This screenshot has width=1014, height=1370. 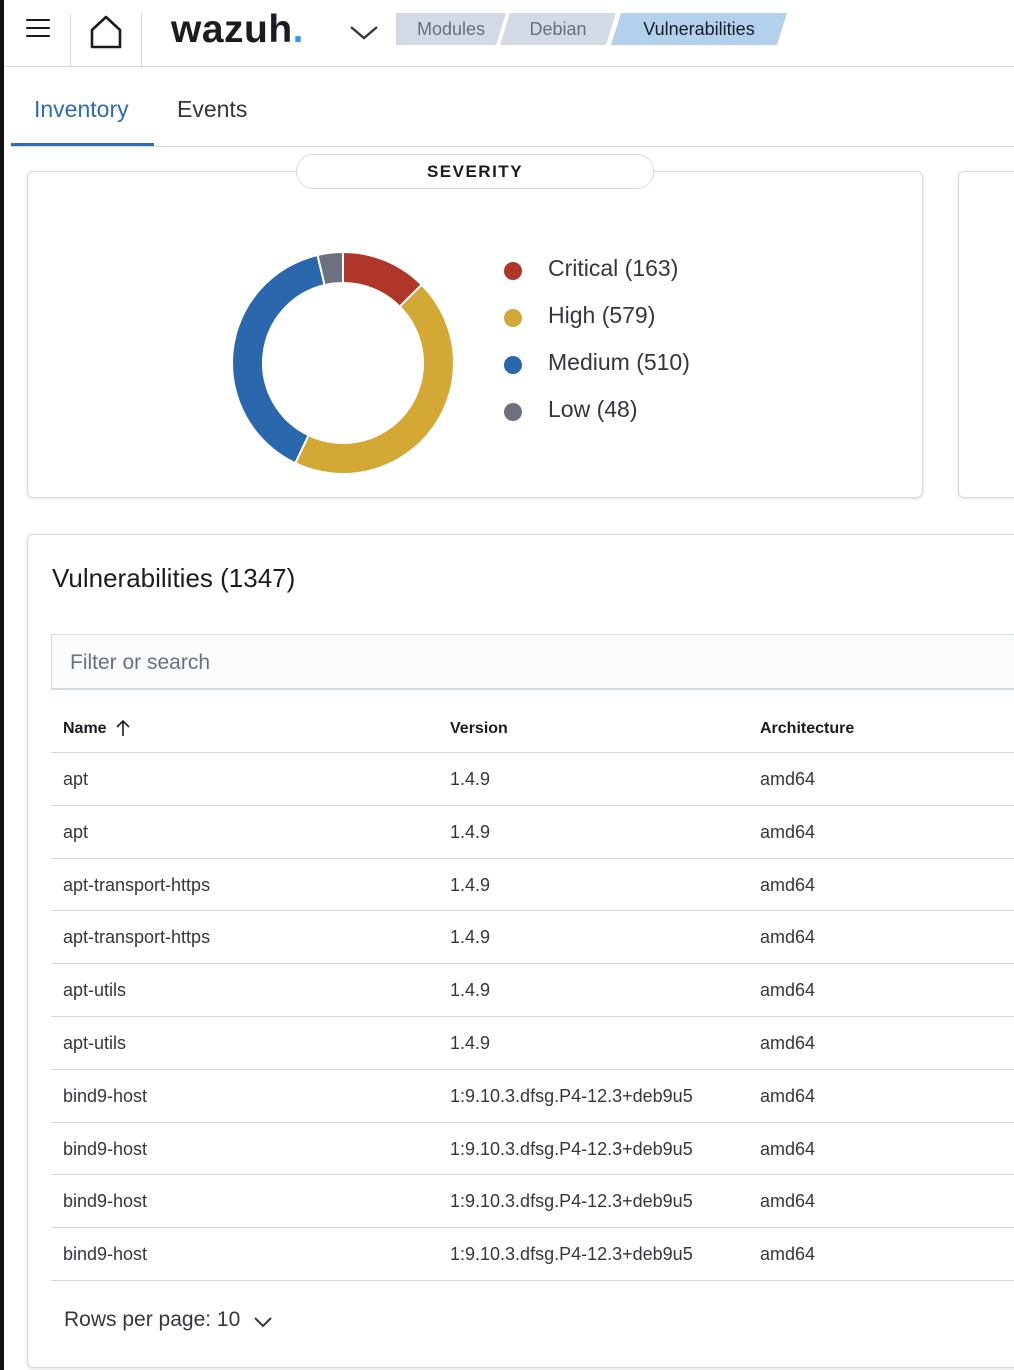 What do you see at coordinates (602, 315) in the screenshot?
I see `legend-label: High (579)` at bounding box center [602, 315].